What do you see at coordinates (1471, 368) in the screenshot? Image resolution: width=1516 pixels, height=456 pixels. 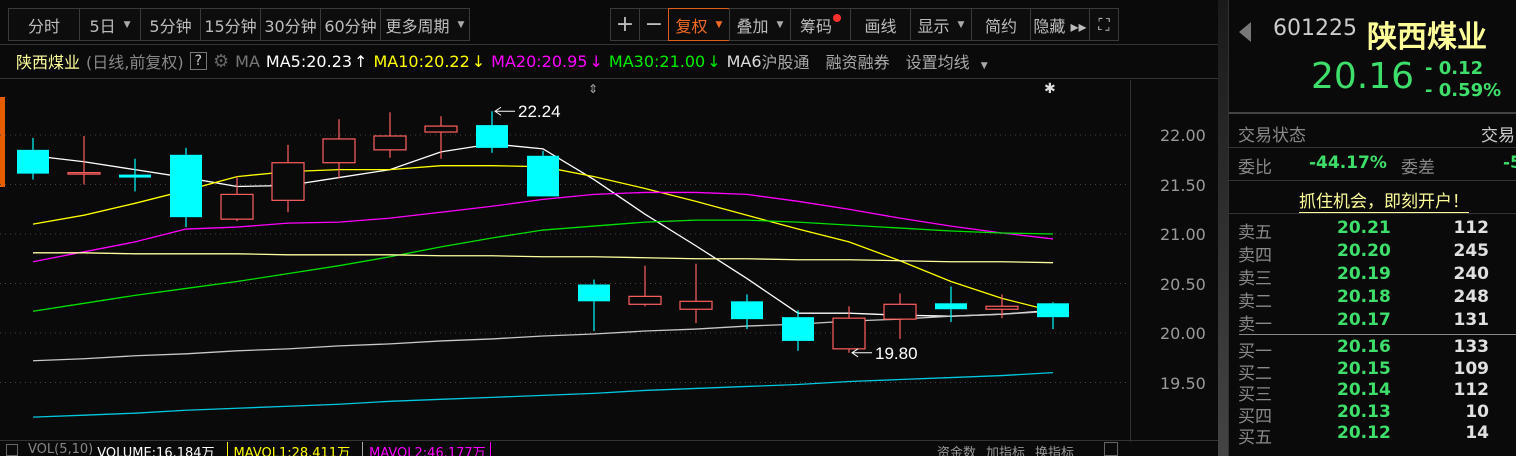 I see `level-volume: 109` at bounding box center [1471, 368].